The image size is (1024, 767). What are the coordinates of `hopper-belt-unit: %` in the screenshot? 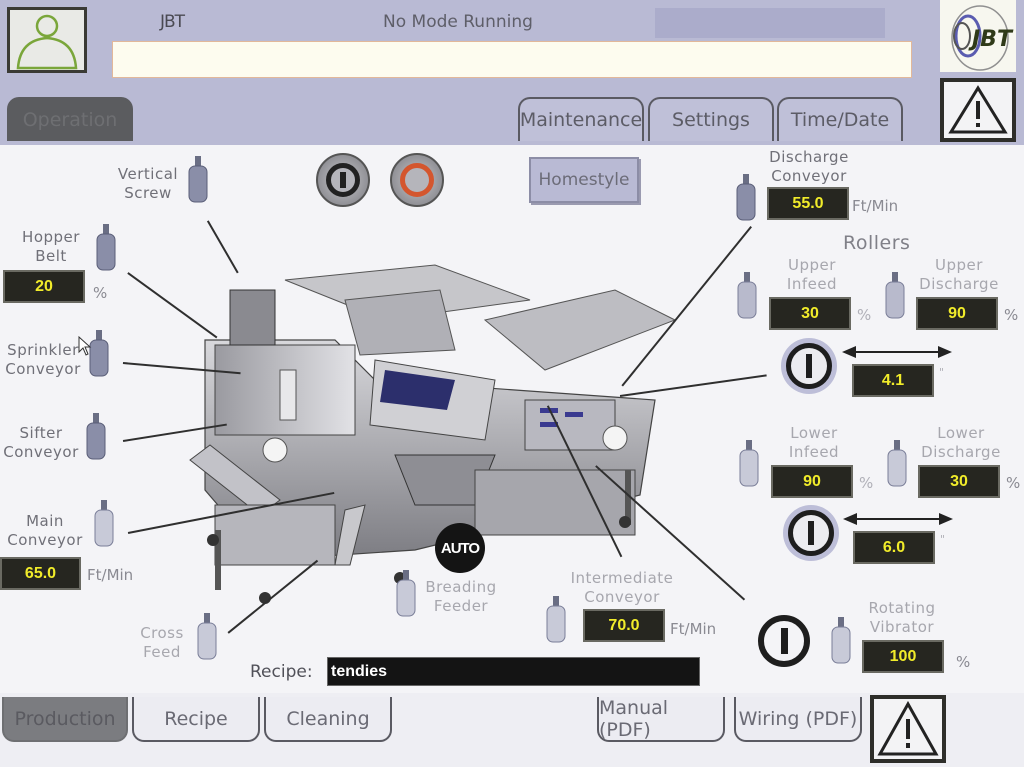 It's located at (100, 293).